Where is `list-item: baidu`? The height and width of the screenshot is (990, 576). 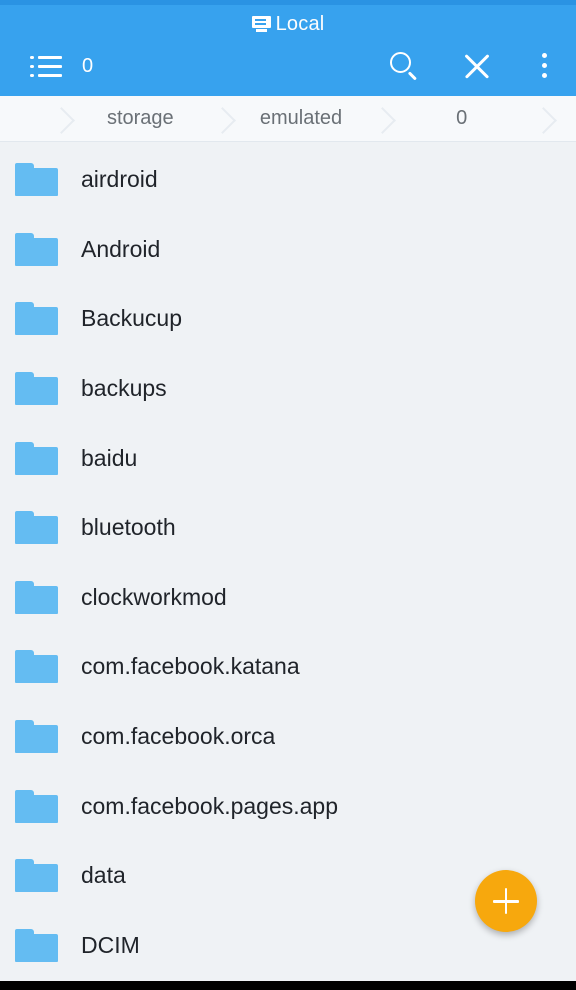
list-item: baidu is located at coordinates (288, 458).